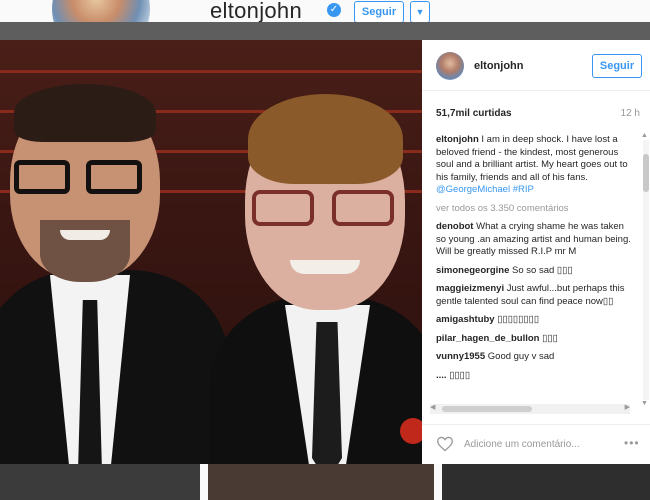 This screenshot has width=650, height=500. What do you see at coordinates (617, 66) in the screenshot?
I see `post-follow-button: Seguir` at bounding box center [617, 66].